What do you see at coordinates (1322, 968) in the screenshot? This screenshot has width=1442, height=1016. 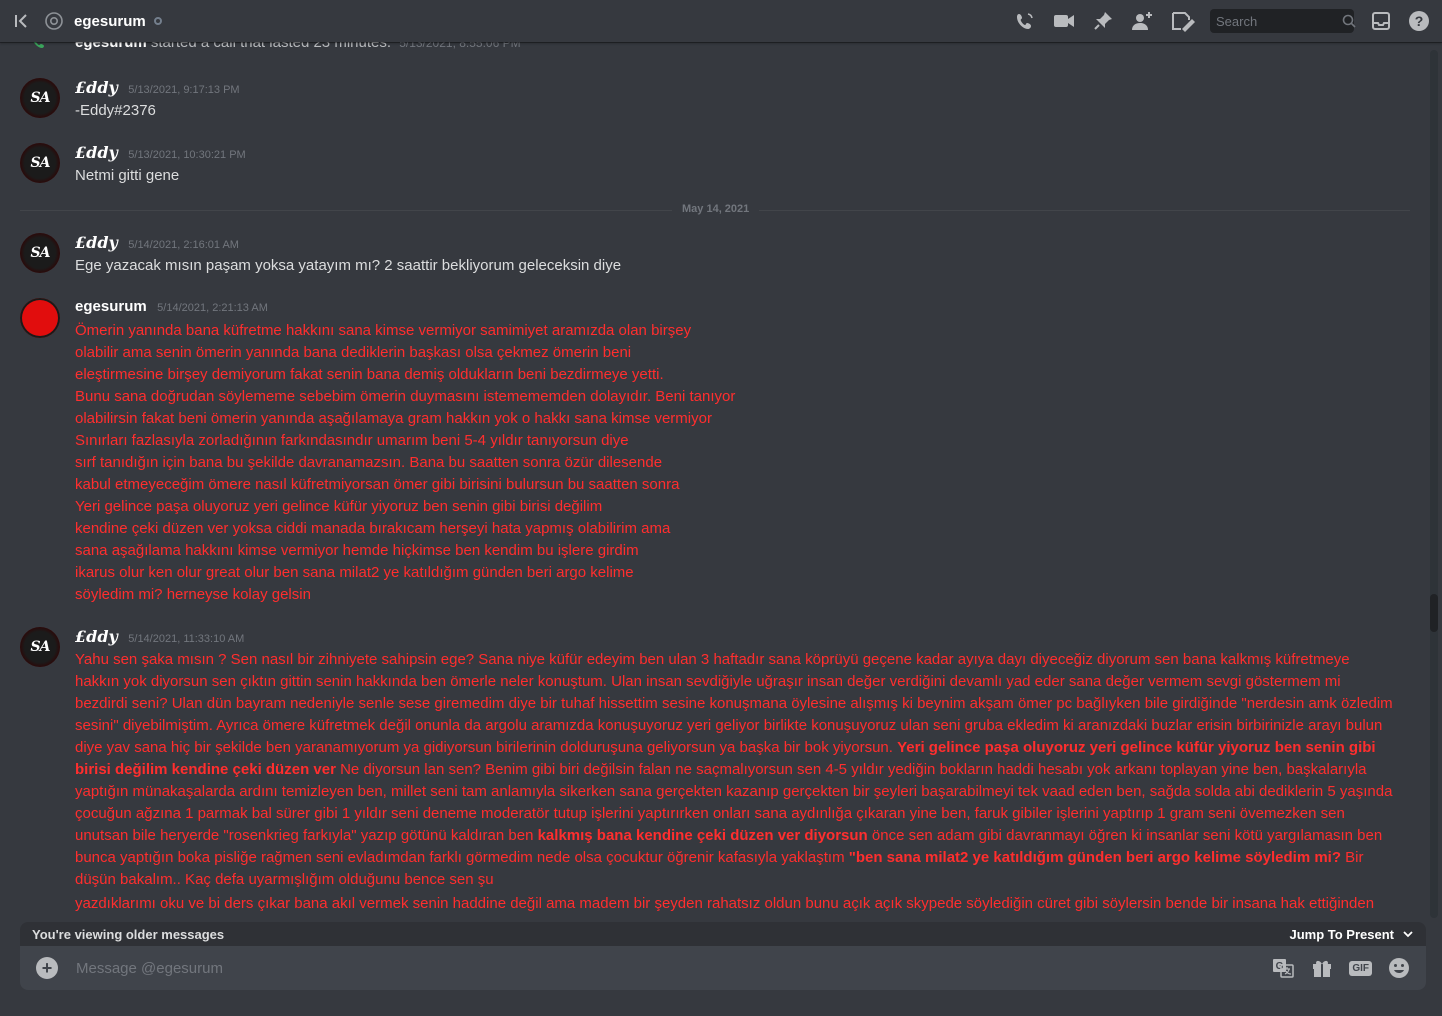 I see `gift-icon` at bounding box center [1322, 968].